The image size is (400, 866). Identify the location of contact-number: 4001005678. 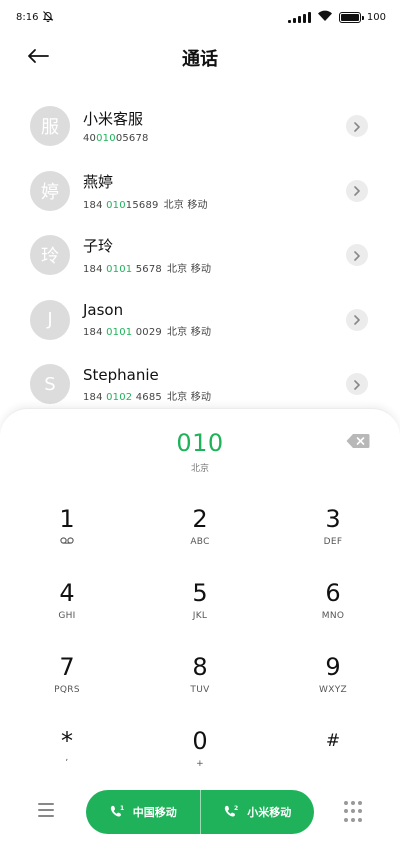
(116, 139).